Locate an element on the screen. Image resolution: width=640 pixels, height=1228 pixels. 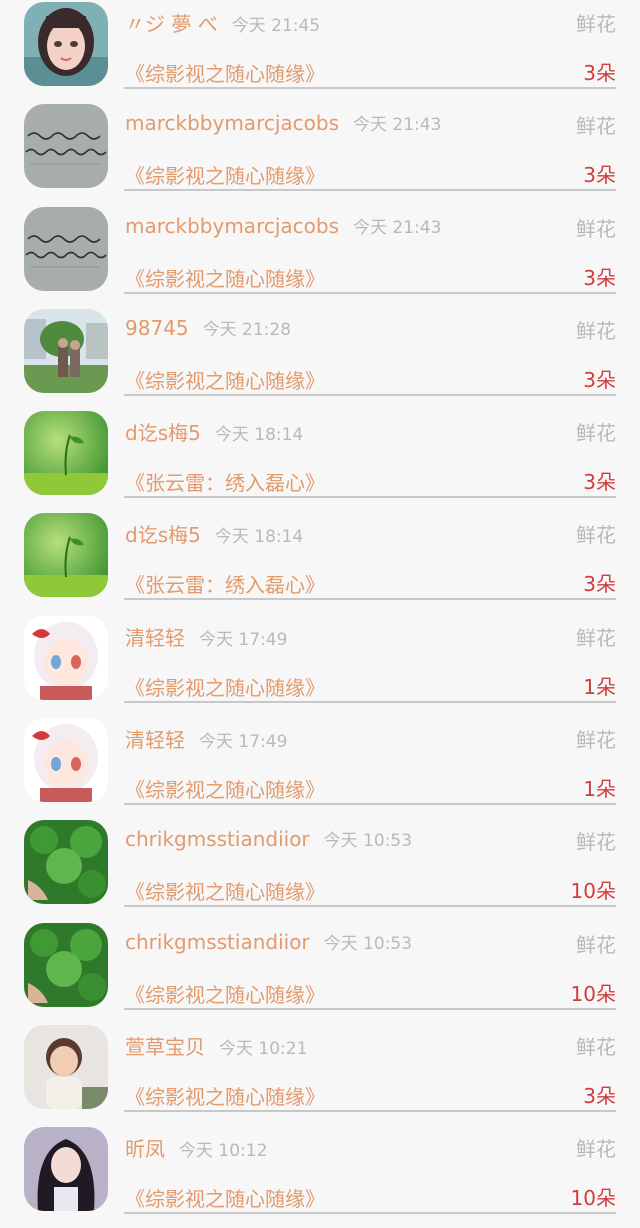
gift-record-row: 清轻轻 今天 17:49 鲜花 《综影视之随心随缘》 1朵 is located at coordinates (320, 665).